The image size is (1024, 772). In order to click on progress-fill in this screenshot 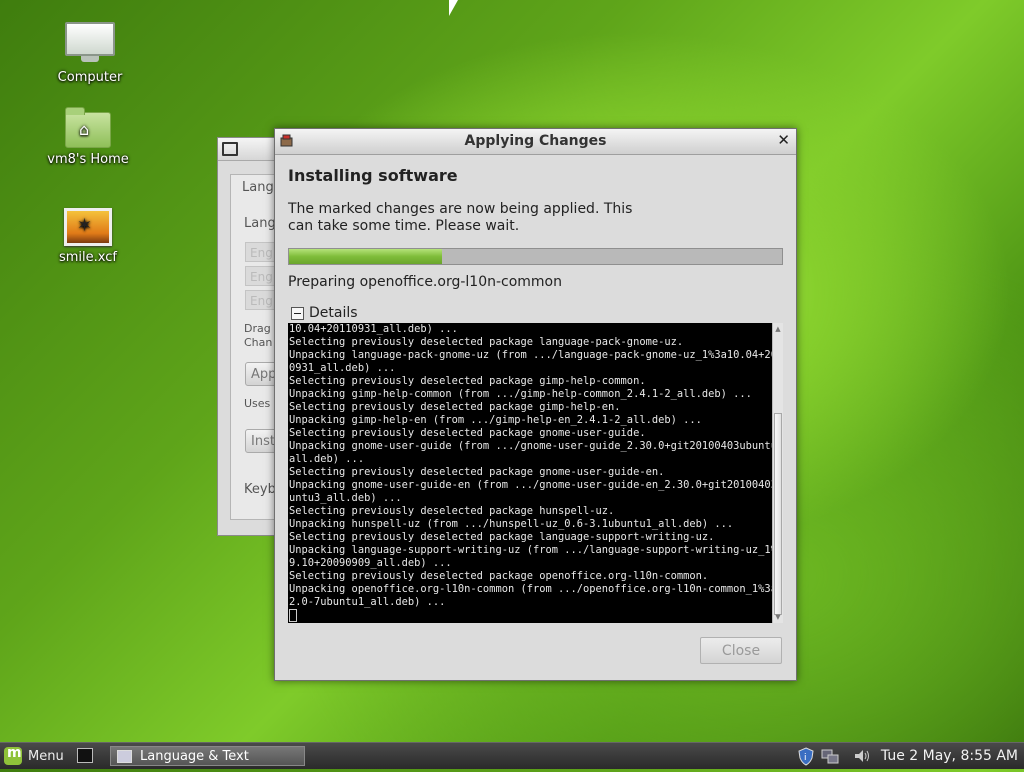, I will do `click(365, 256)`.